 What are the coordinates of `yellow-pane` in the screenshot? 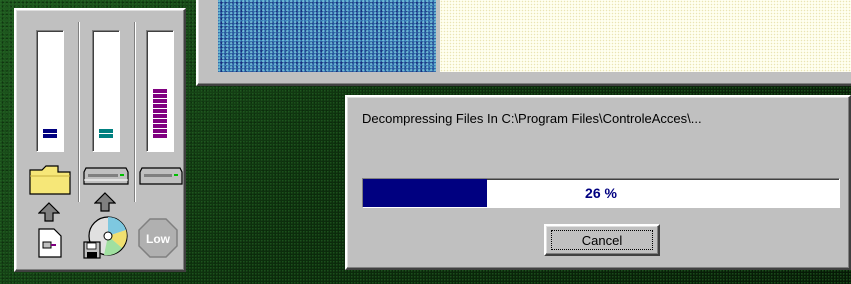 It's located at (645, 36).